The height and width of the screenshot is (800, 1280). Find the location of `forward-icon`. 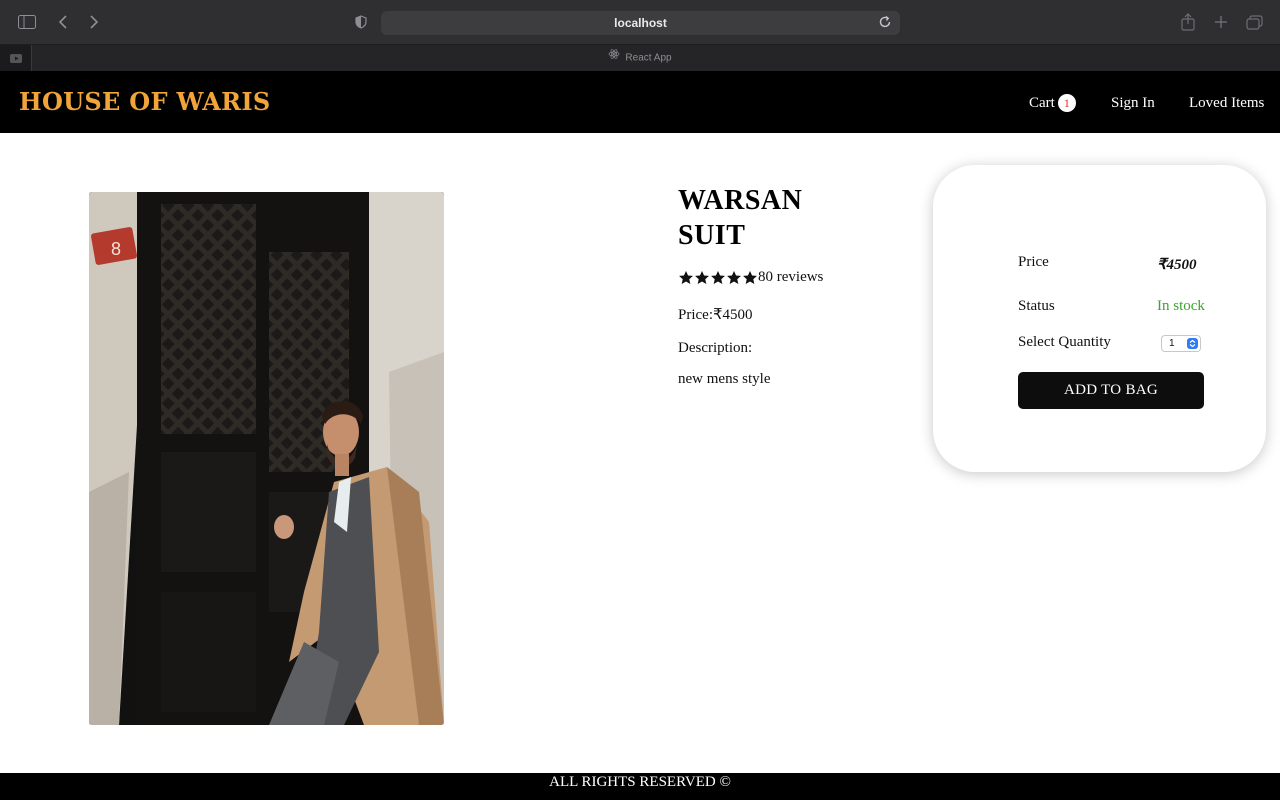

forward-icon is located at coordinates (94, 22).